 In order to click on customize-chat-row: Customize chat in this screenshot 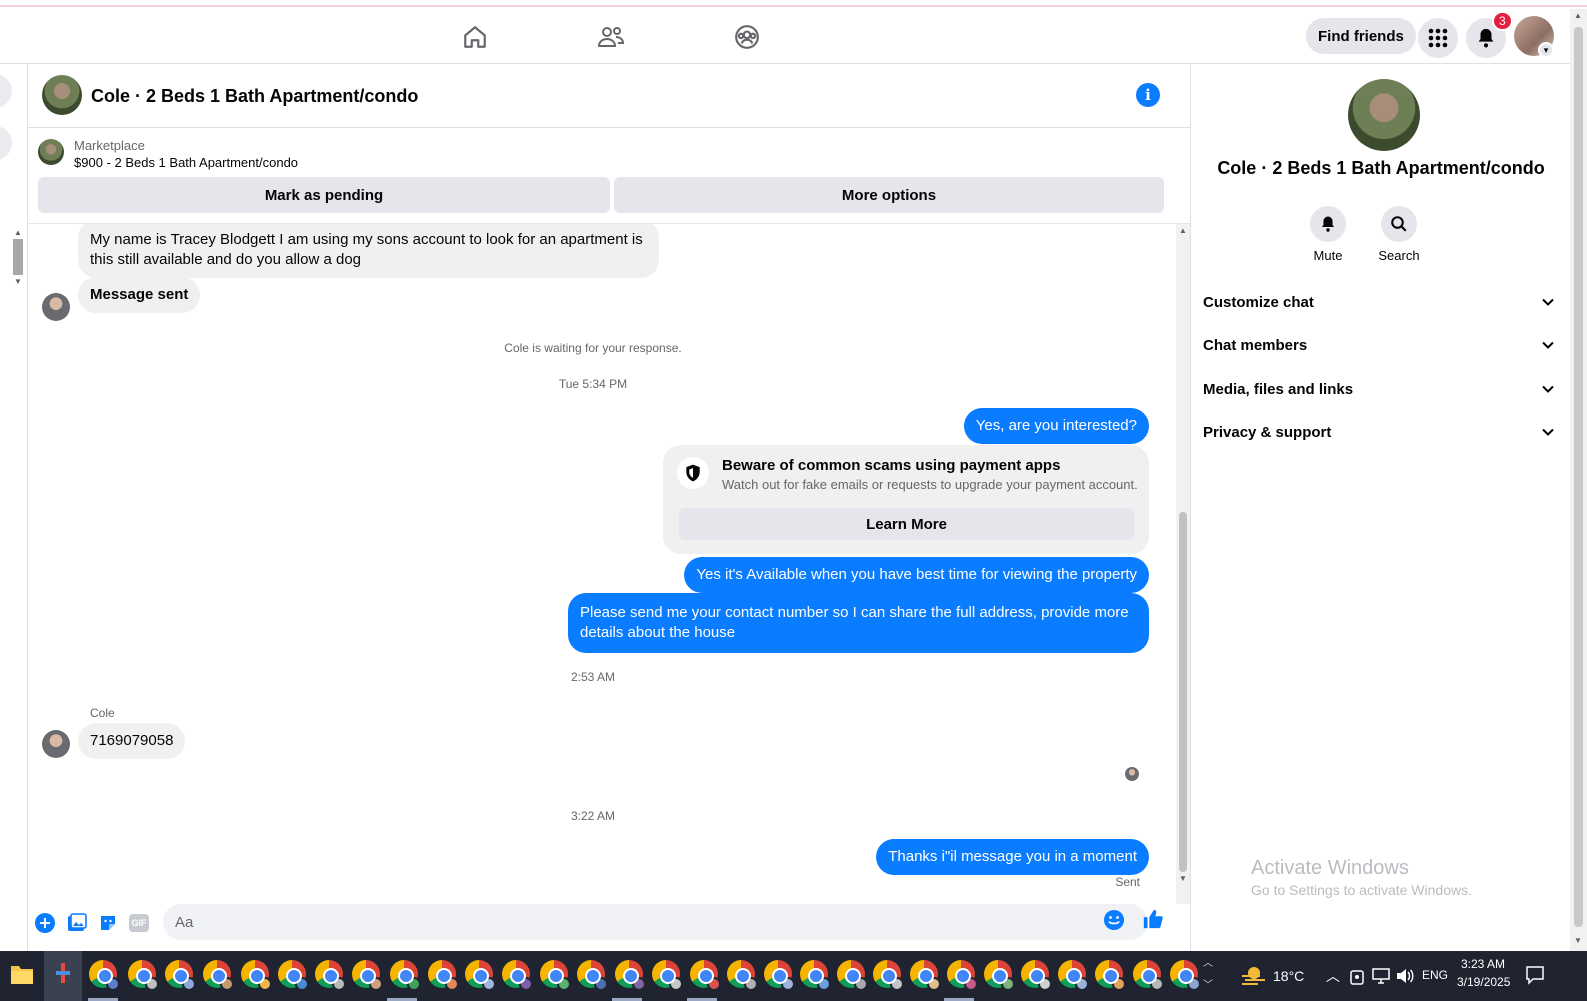, I will do `click(1379, 302)`.